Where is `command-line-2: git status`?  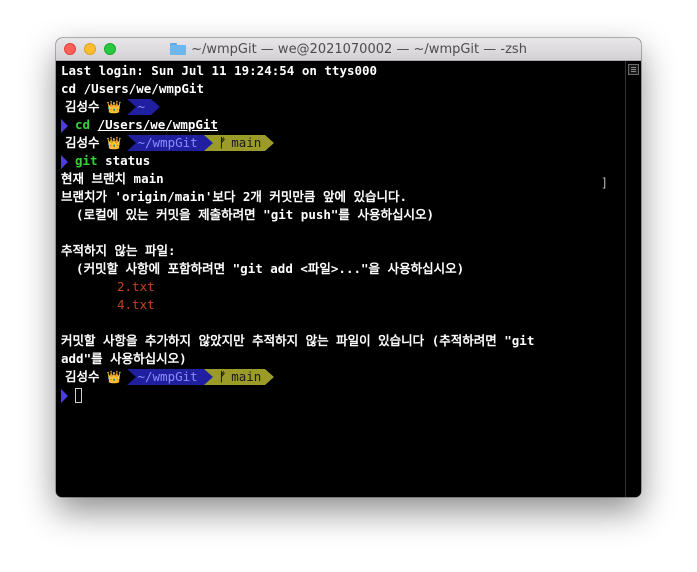 command-line-2: git status is located at coordinates (105, 161).